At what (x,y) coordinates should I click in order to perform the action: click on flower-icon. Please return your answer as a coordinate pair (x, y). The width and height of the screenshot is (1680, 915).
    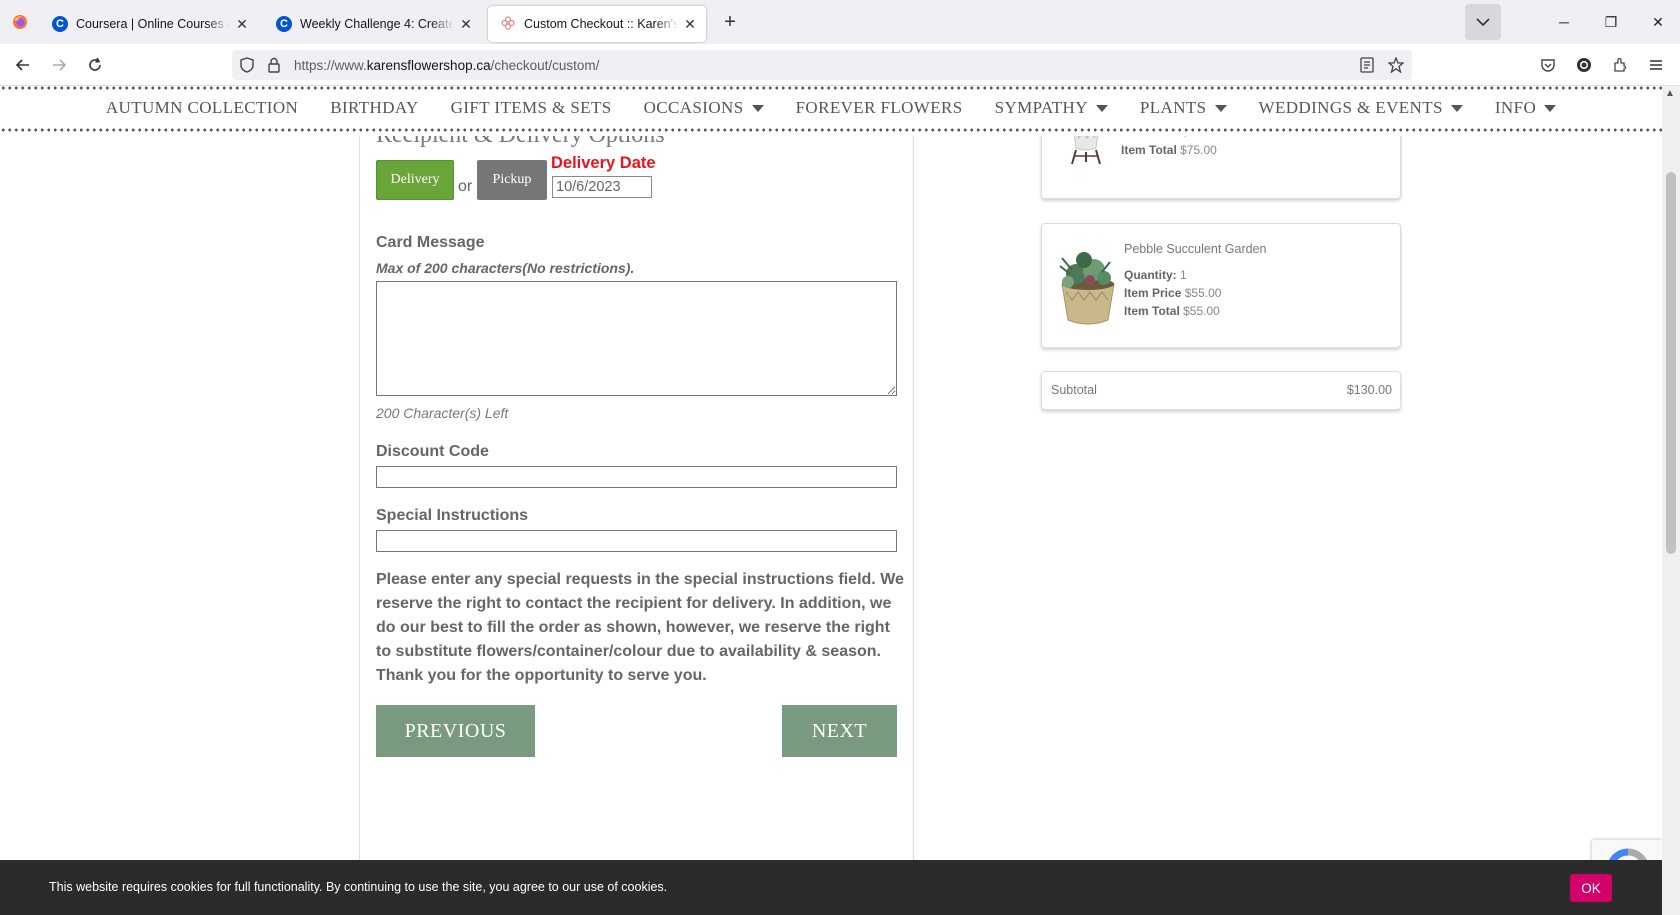
    Looking at the image, I should click on (508, 24).